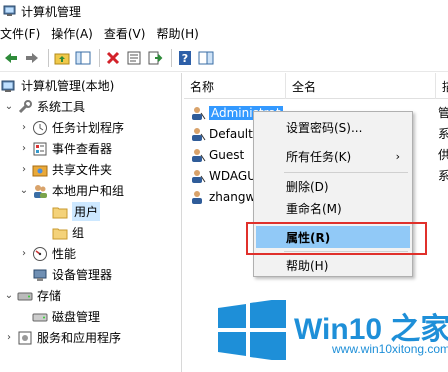 The height and width of the screenshot is (372, 448). I want to click on tree-node-device-manager: 设备管理器, so click(72, 274).